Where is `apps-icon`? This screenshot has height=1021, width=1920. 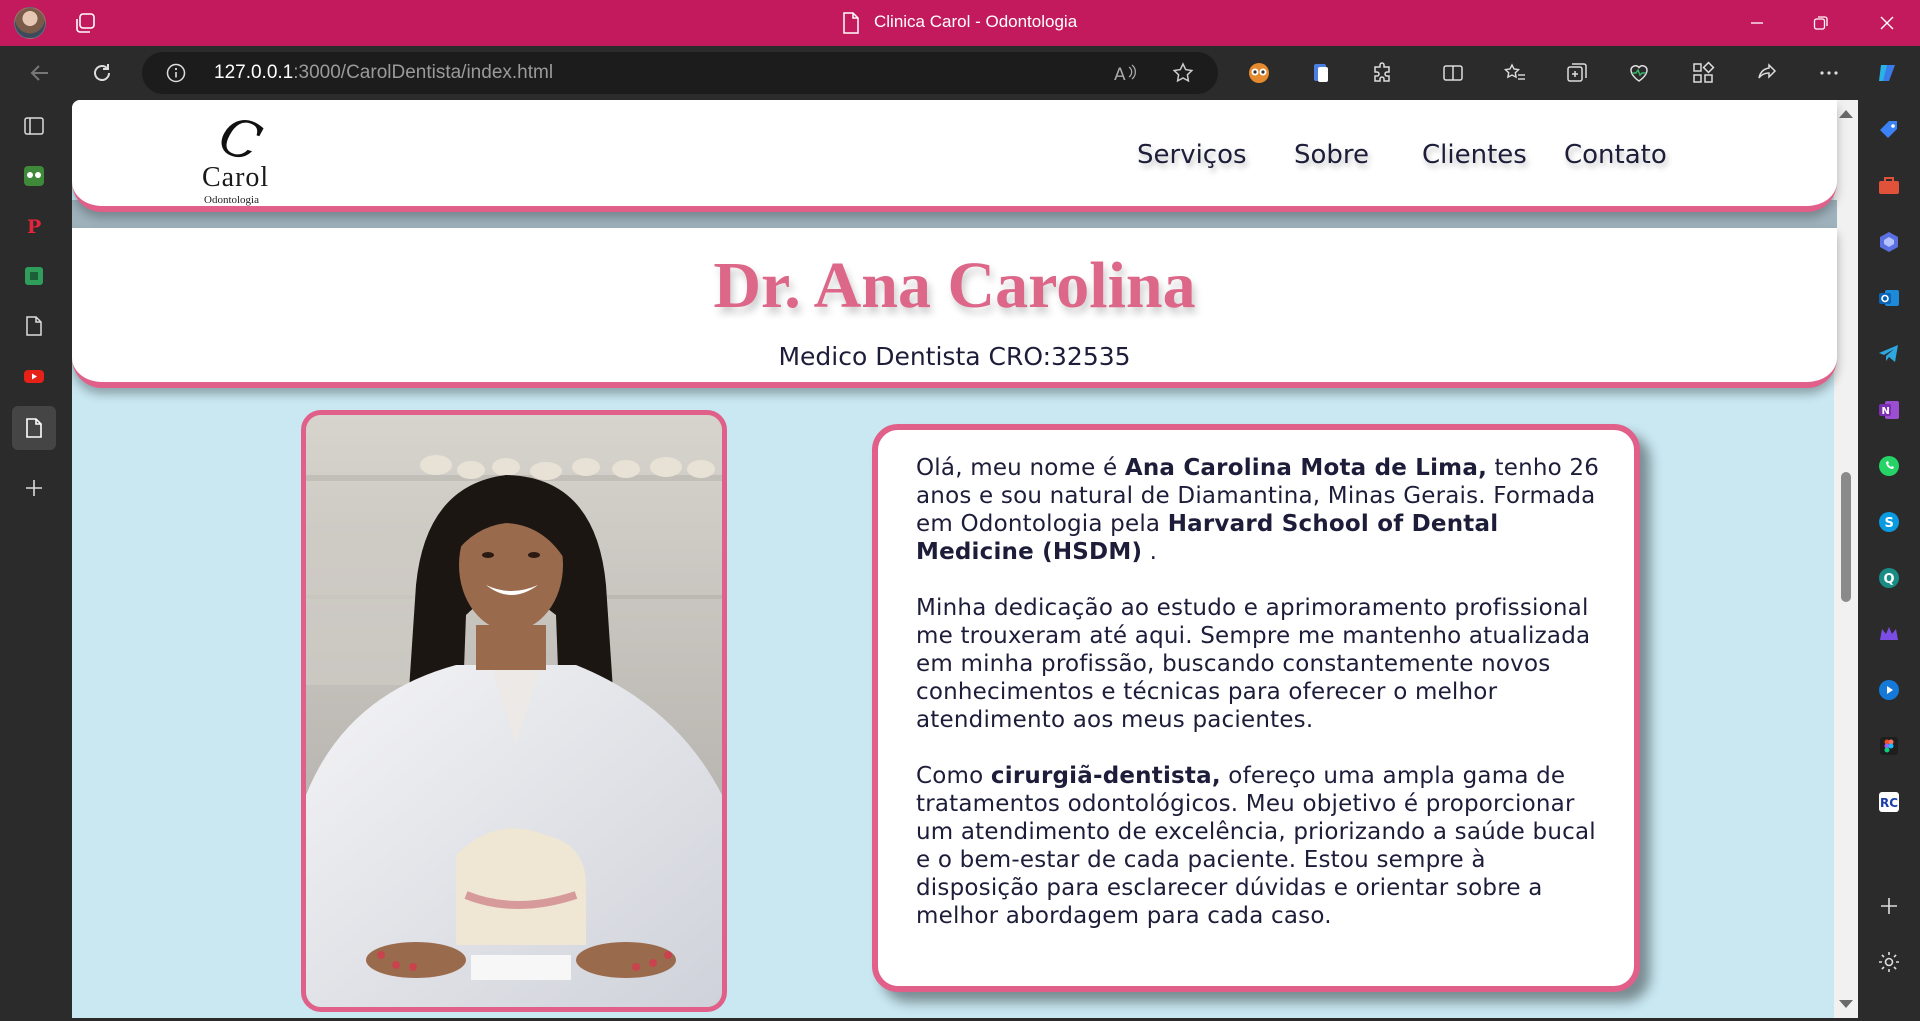 apps-icon is located at coordinates (1703, 73).